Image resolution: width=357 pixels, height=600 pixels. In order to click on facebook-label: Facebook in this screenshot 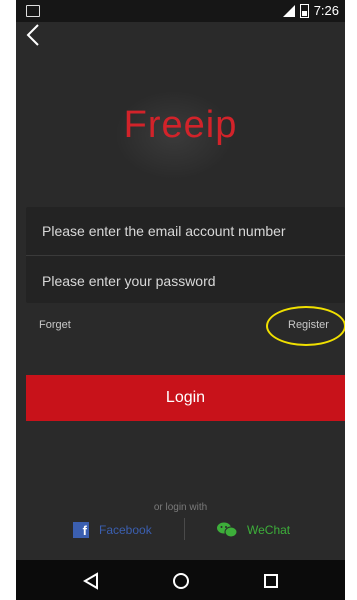, I will do `click(125, 530)`.